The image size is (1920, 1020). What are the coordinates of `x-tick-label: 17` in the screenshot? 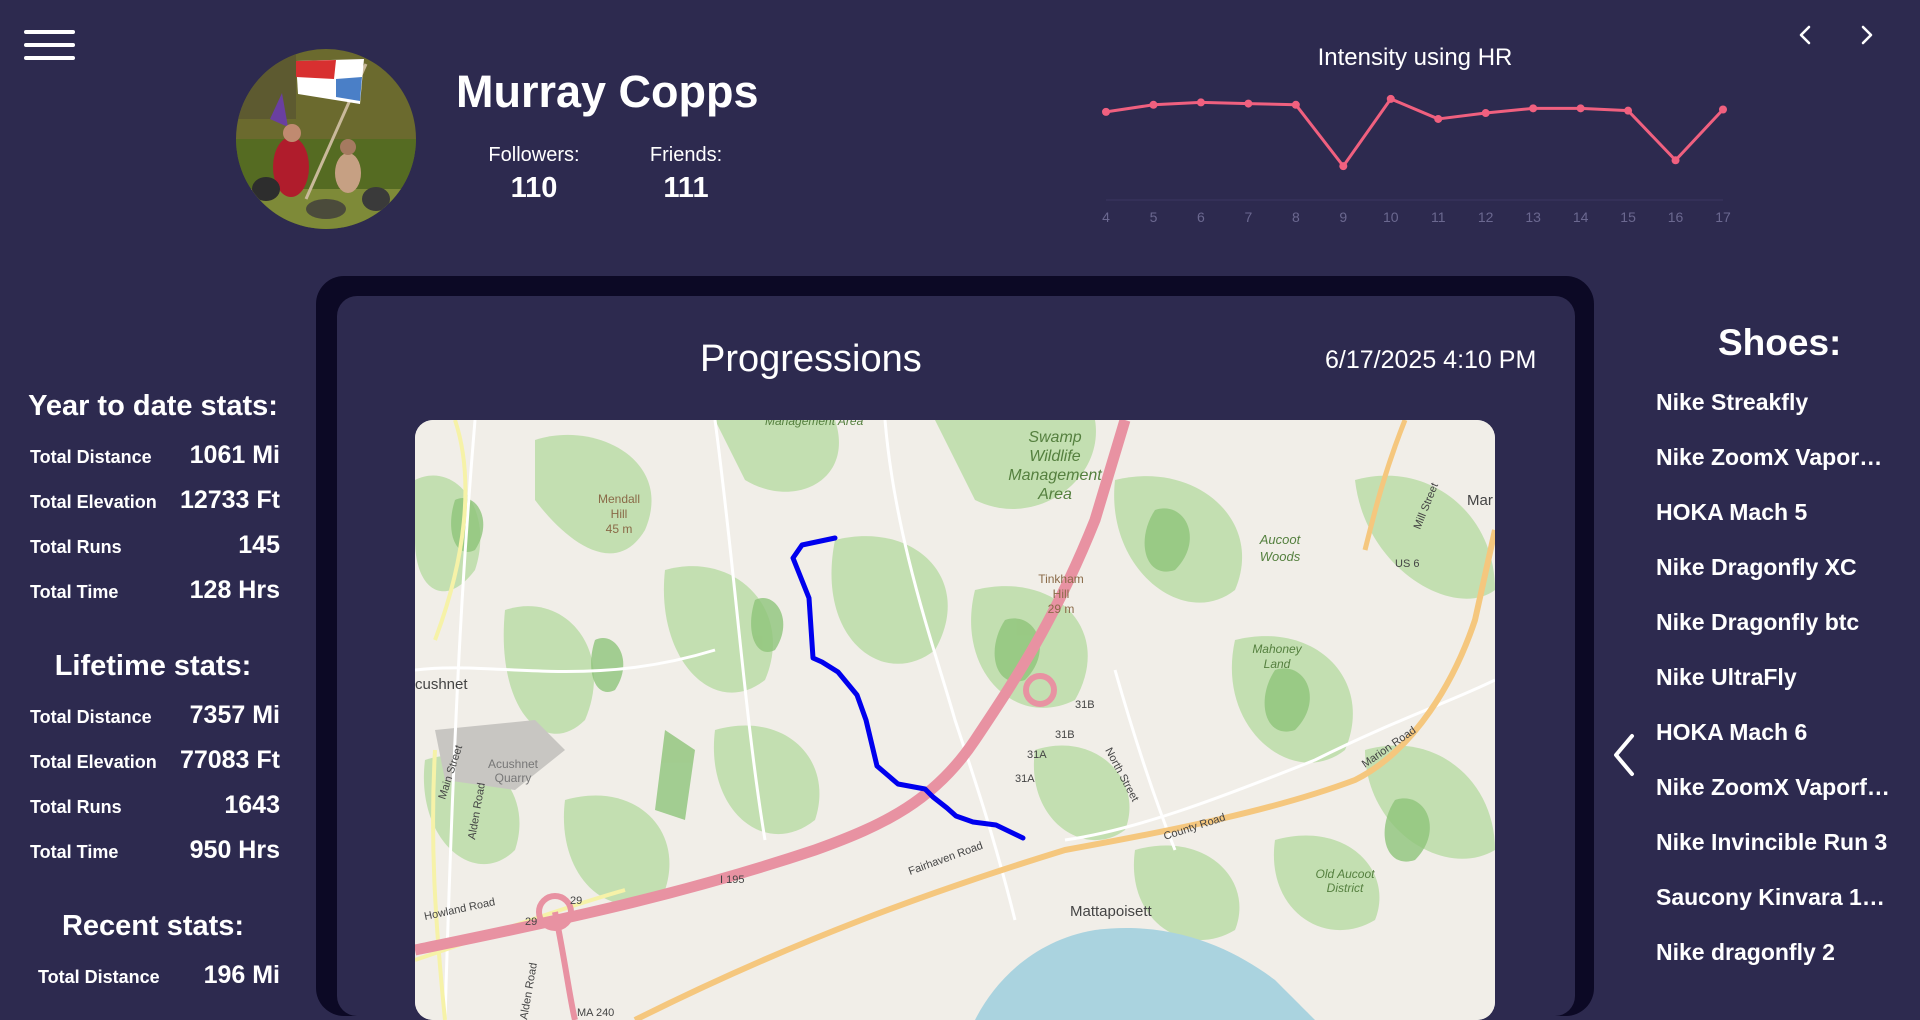 It's located at (1723, 217).